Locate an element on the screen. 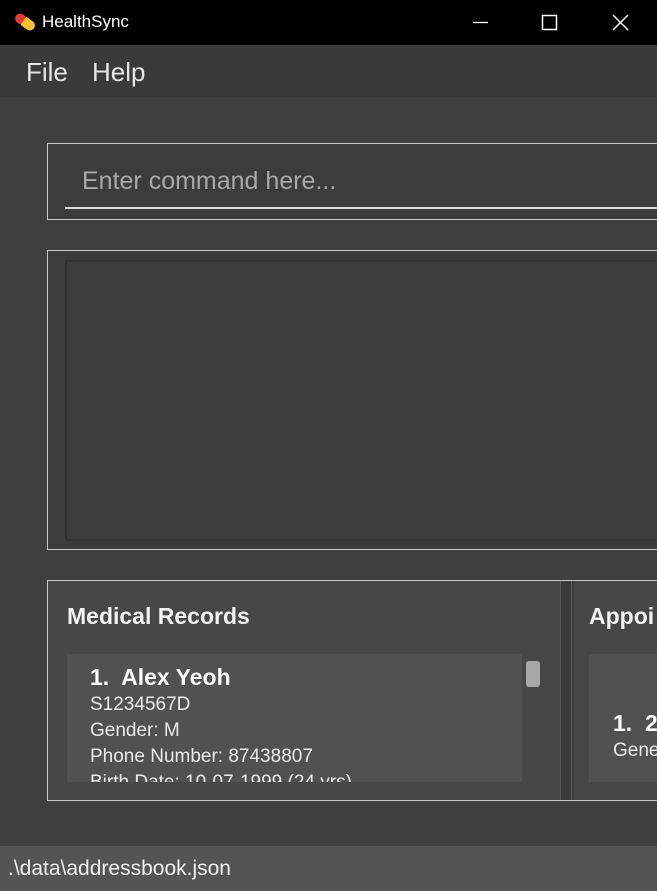 This screenshot has height=891, width=657. minimize-icon is located at coordinates (480, 22).